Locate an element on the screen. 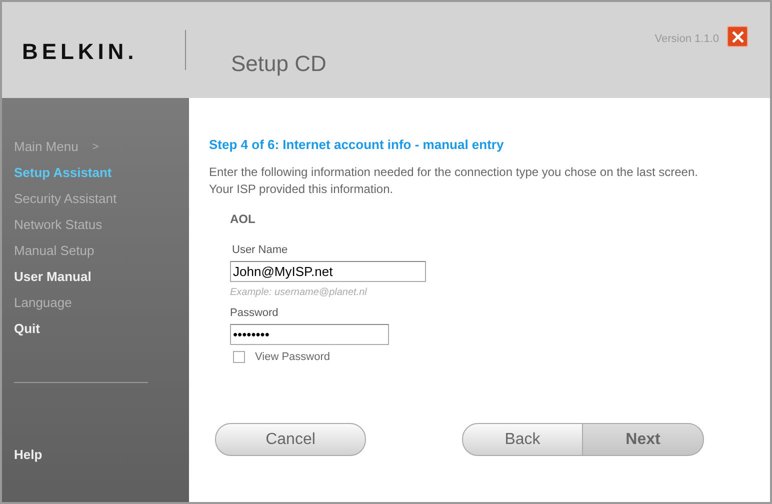 The height and width of the screenshot is (504, 772). field-label: Password is located at coordinates (255, 313).